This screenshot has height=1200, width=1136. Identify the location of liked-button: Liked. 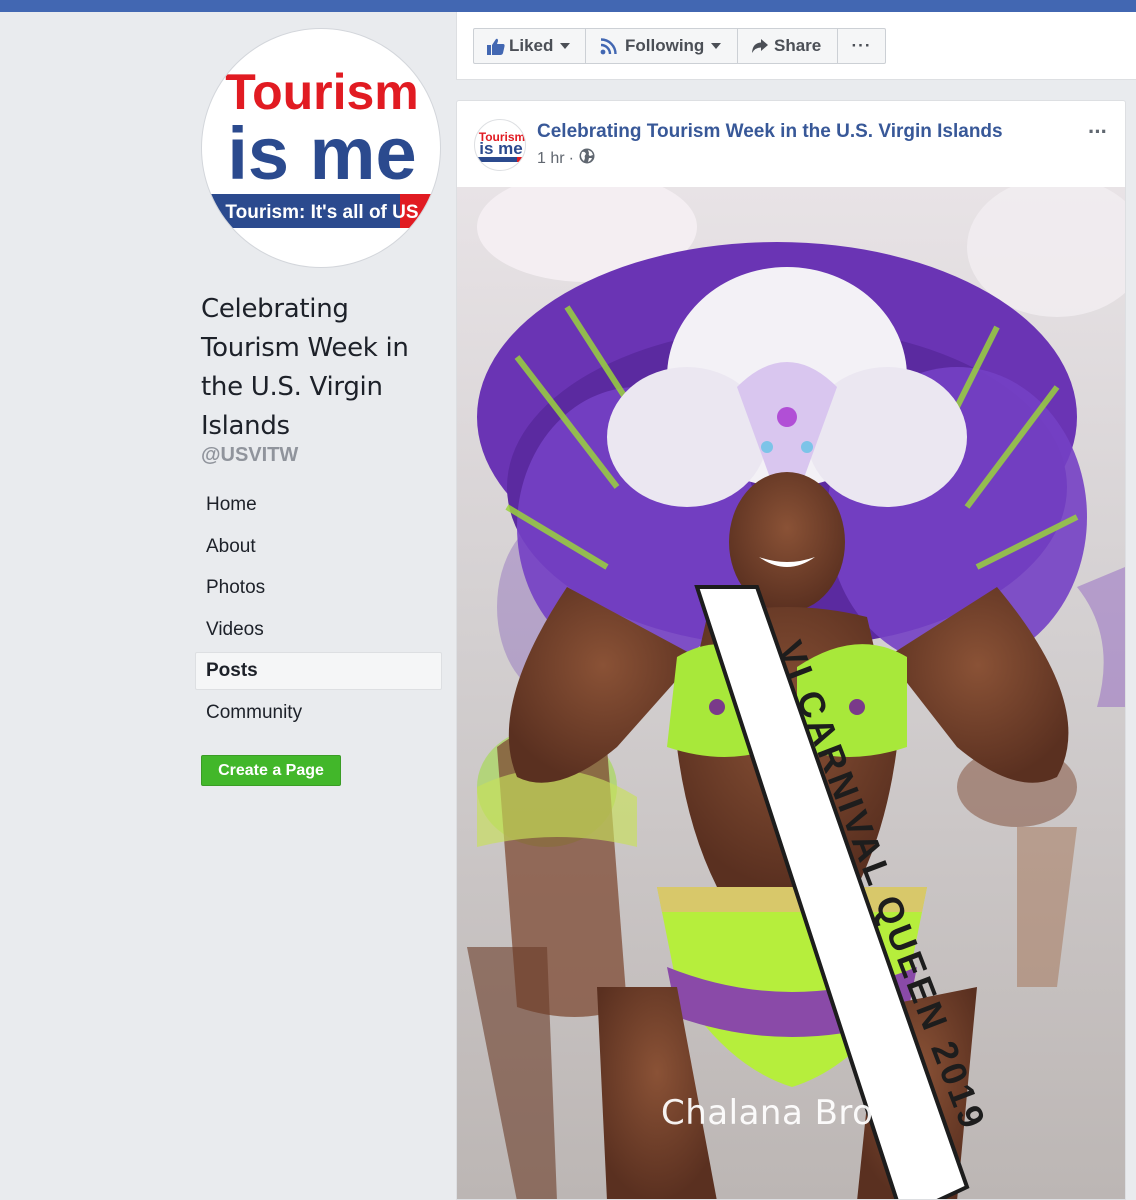
(529, 46).